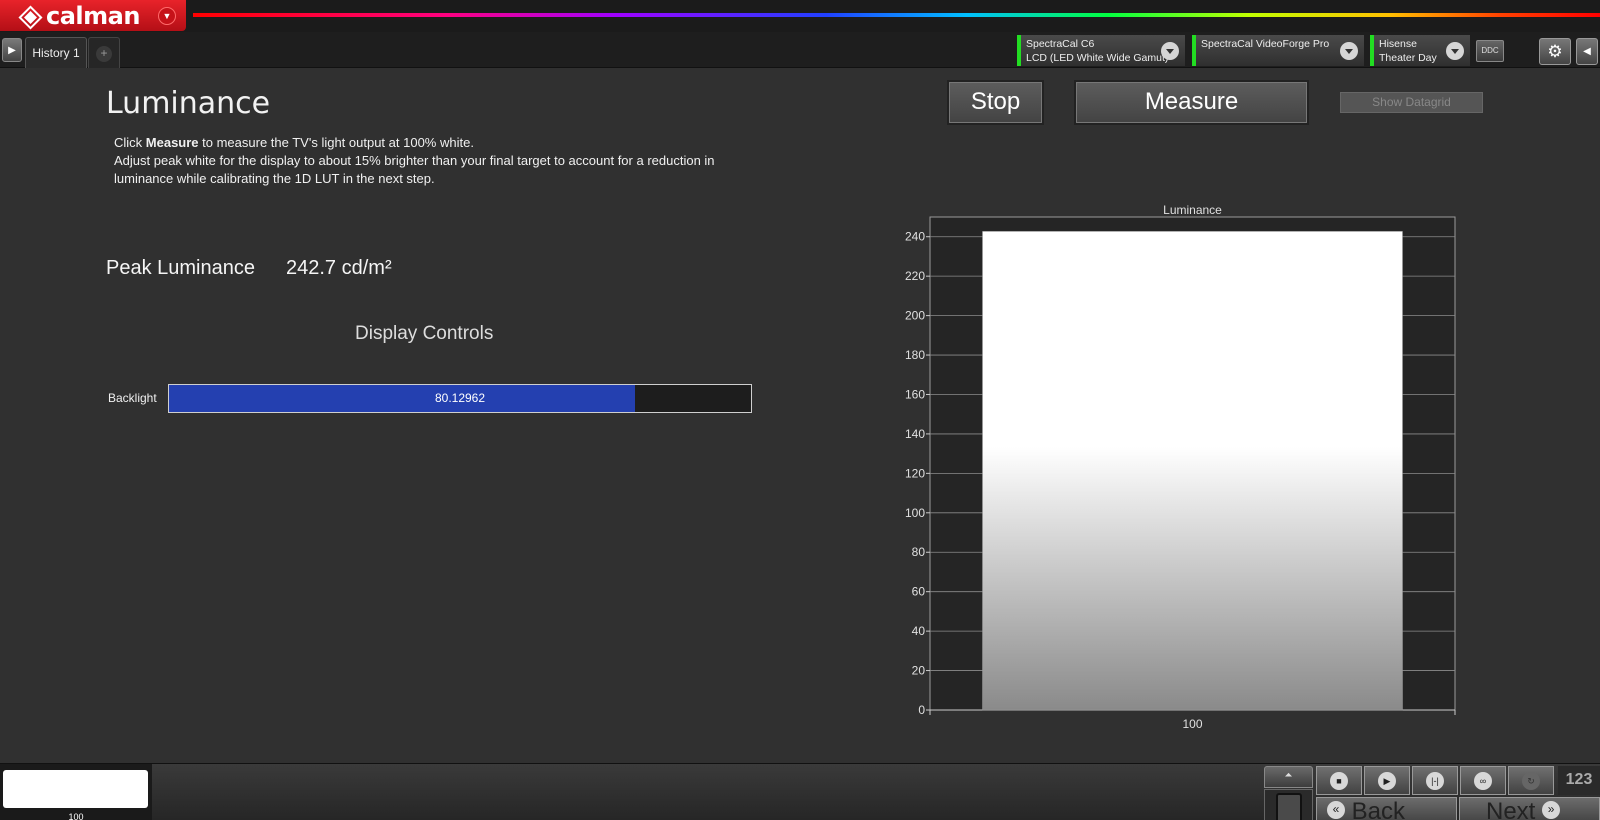  What do you see at coordinates (1192, 211) in the screenshot?
I see `chart-title: Luminance` at bounding box center [1192, 211].